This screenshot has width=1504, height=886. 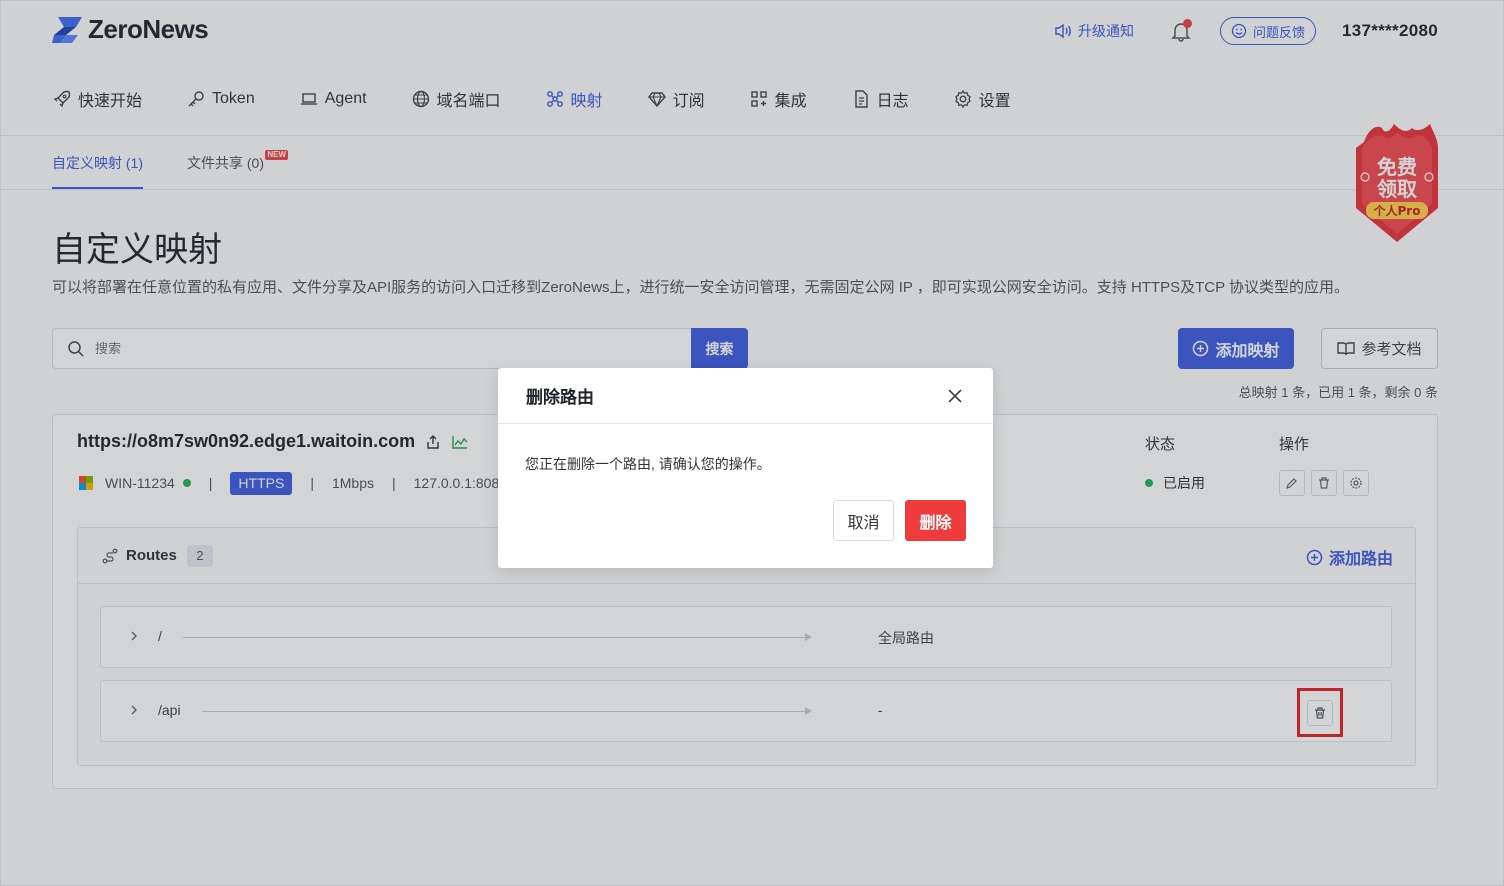 I want to click on dialog-header: 删除路由, so click(x=745, y=396).